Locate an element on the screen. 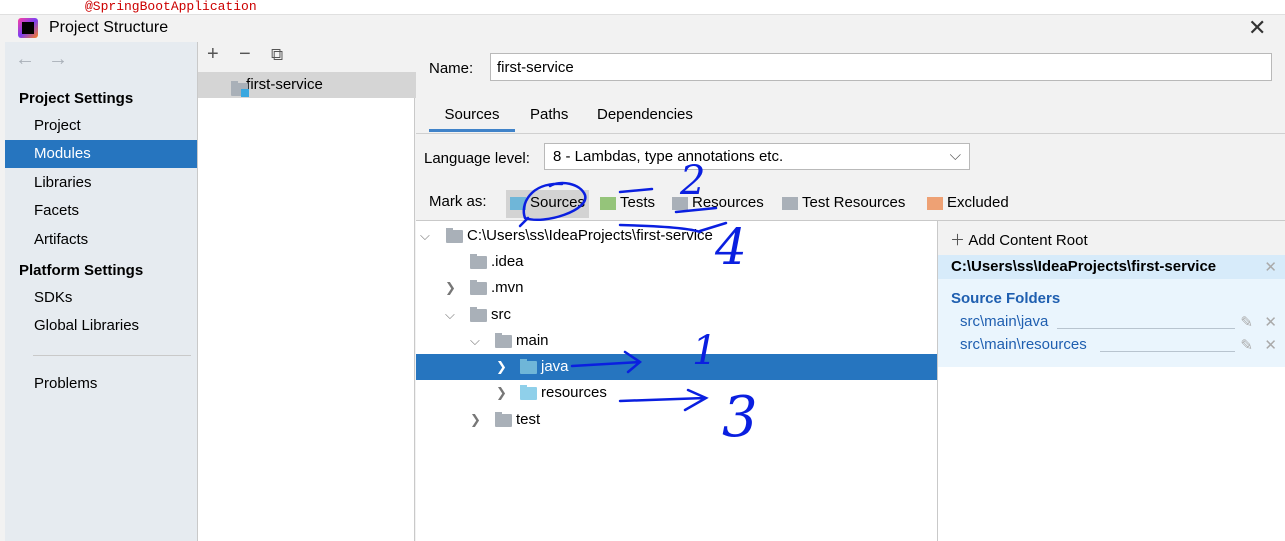 The width and height of the screenshot is (1285, 541). forward-icon: → is located at coordinates (58, 59).